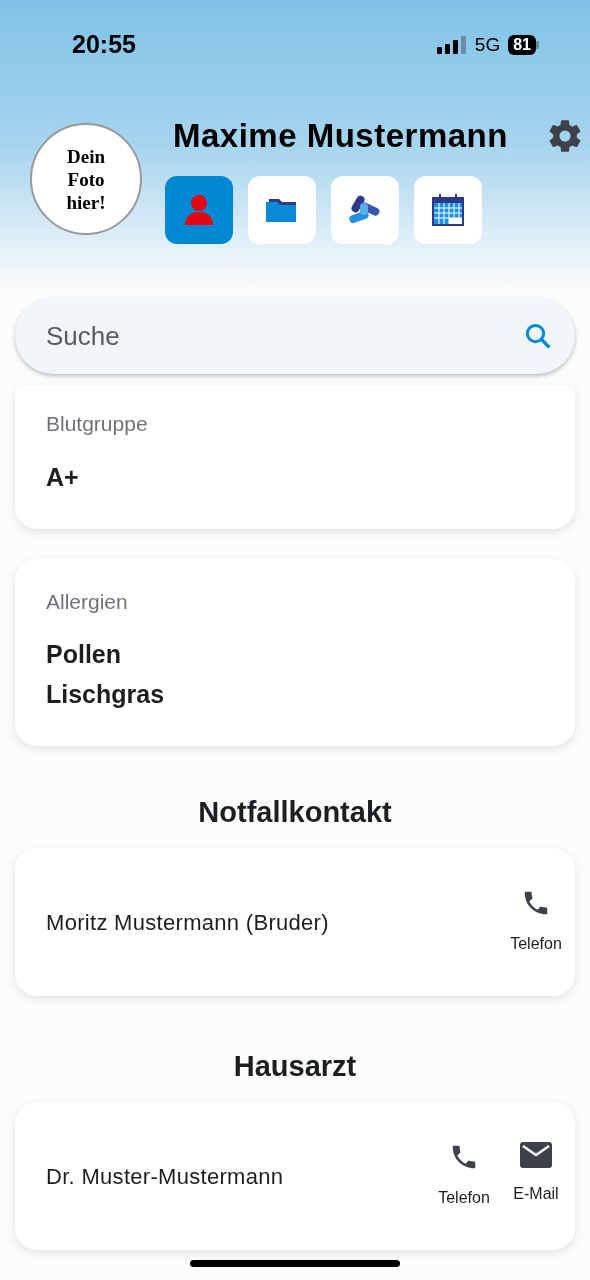 The image size is (590, 1280). I want to click on section-heading: Notfallkontakt, so click(295, 812).